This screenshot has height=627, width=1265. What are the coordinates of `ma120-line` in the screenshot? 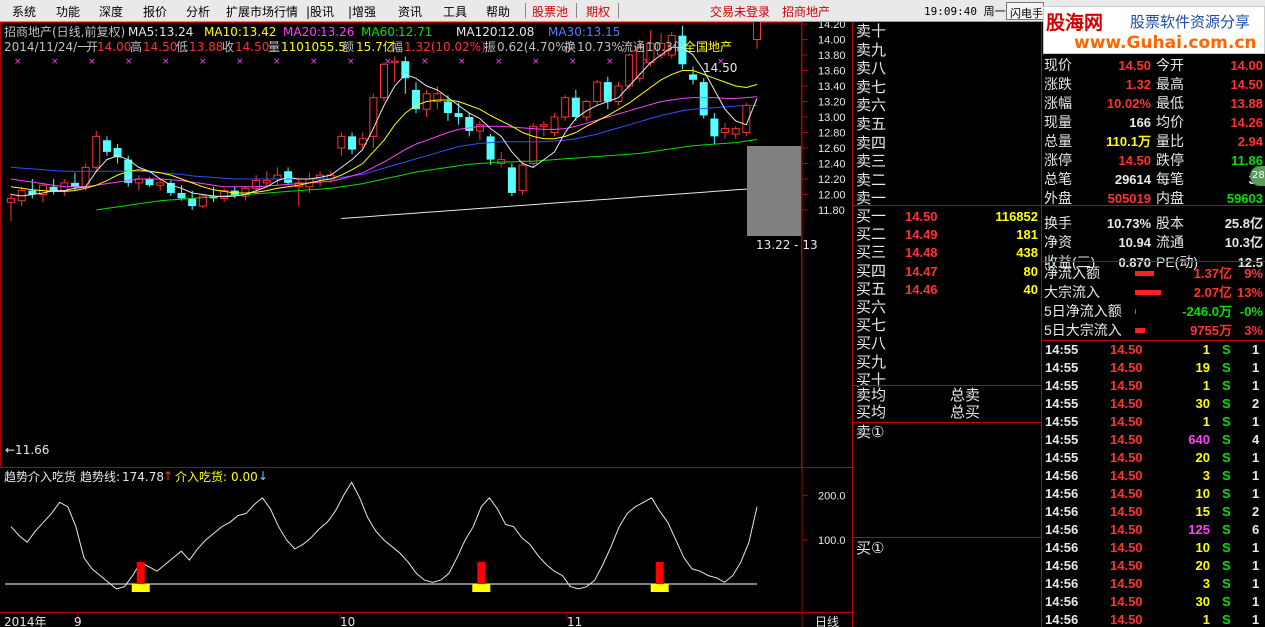 It's located at (549, 203).